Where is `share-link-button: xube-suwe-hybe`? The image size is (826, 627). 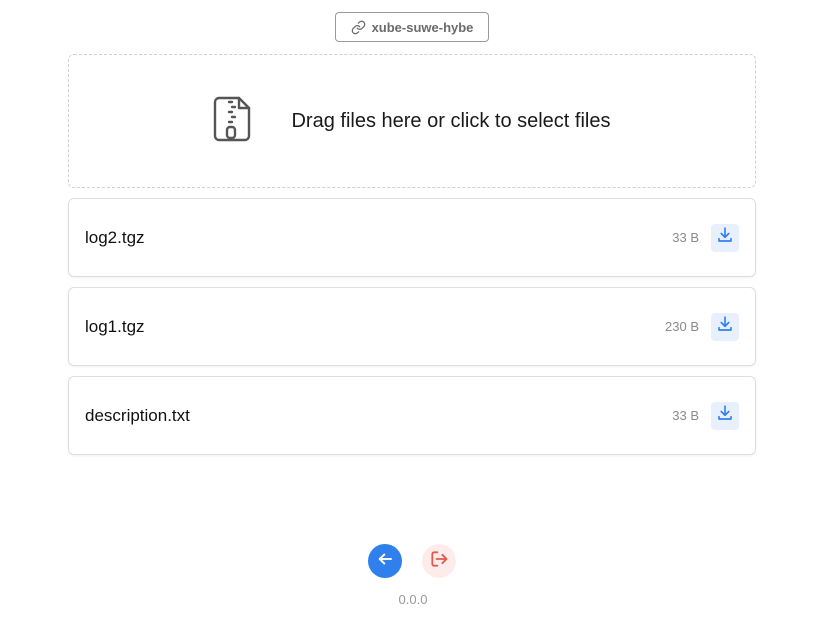
share-link-button: xube-suwe-hybe is located at coordinates (412, 27).